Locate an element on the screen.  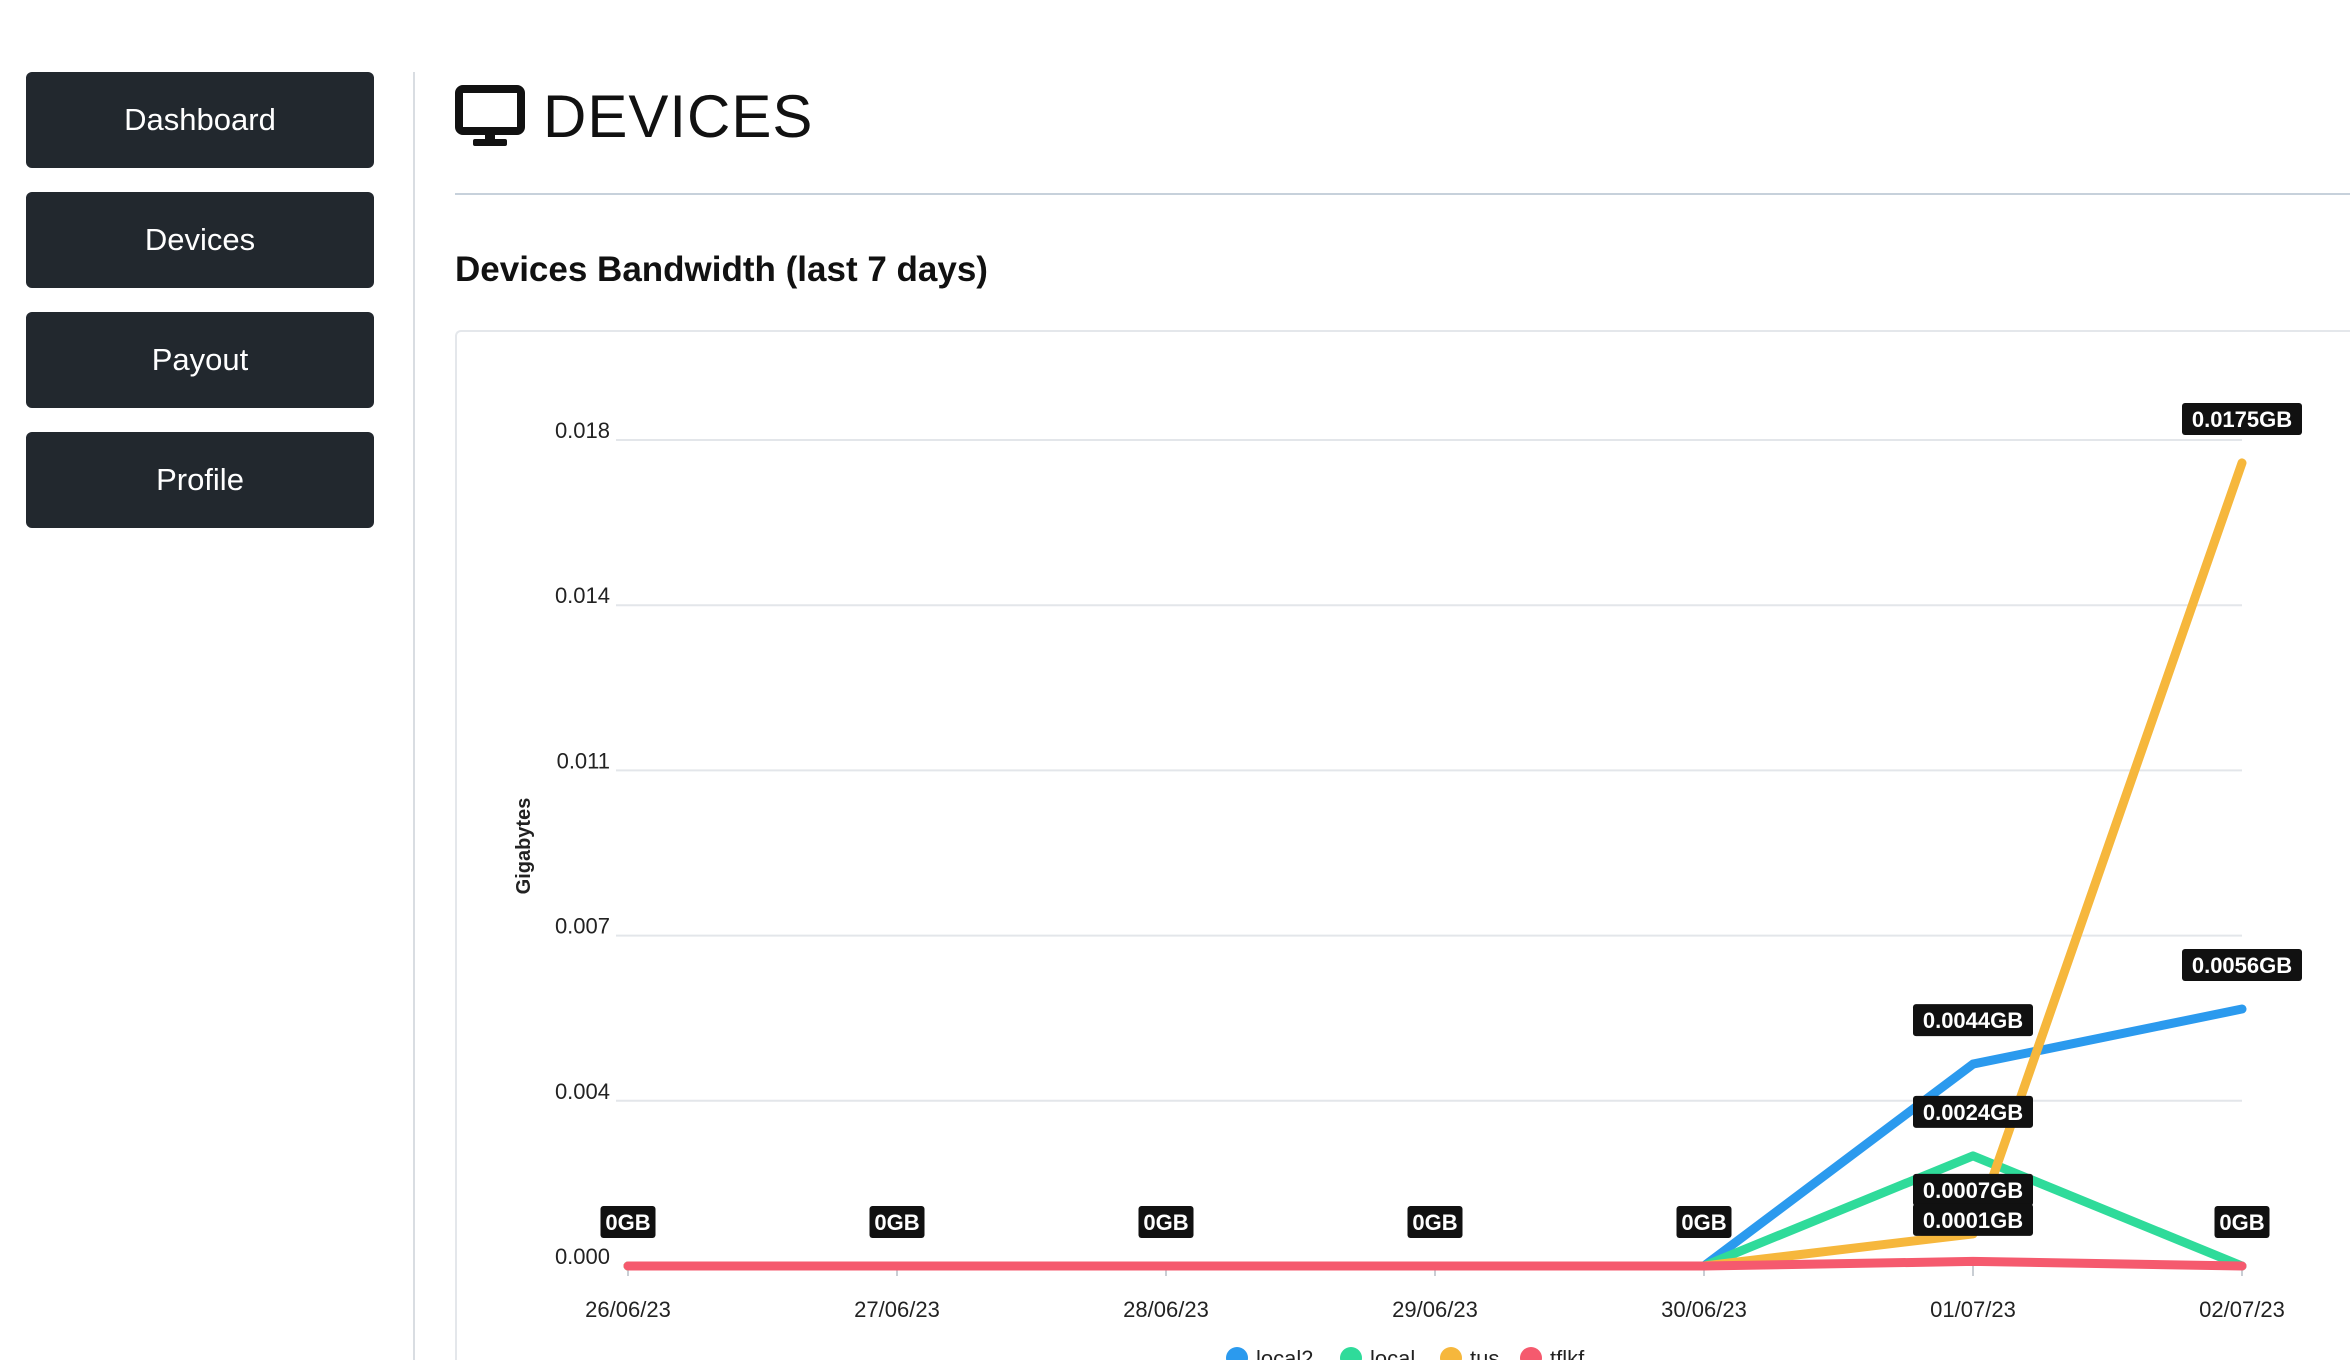
sidebar-item-payout: Payout is located at coordinates (200, 360).